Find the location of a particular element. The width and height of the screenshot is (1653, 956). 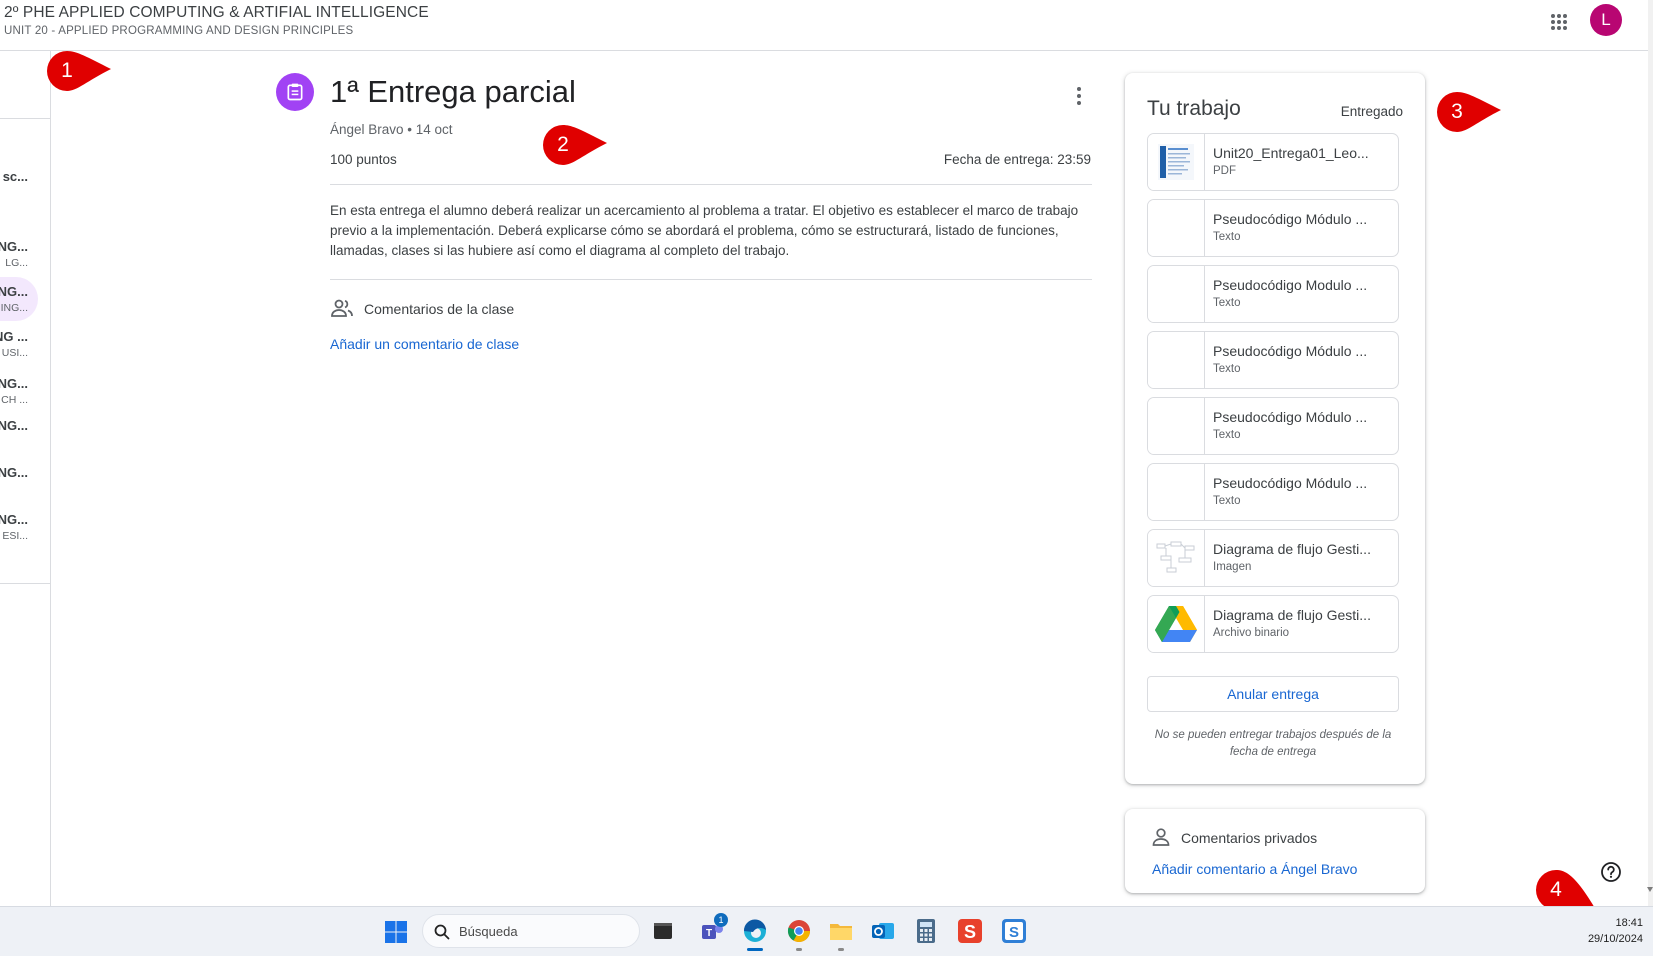

marker-label: 4 is located at coordinates (1556, 889).